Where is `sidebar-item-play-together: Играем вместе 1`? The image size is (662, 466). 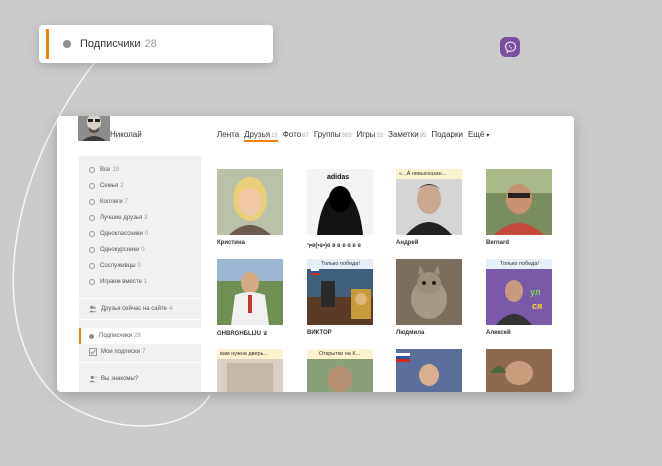
sidebar-item-play-together: Играем вместе 1 is located at coordinates (140, 282).